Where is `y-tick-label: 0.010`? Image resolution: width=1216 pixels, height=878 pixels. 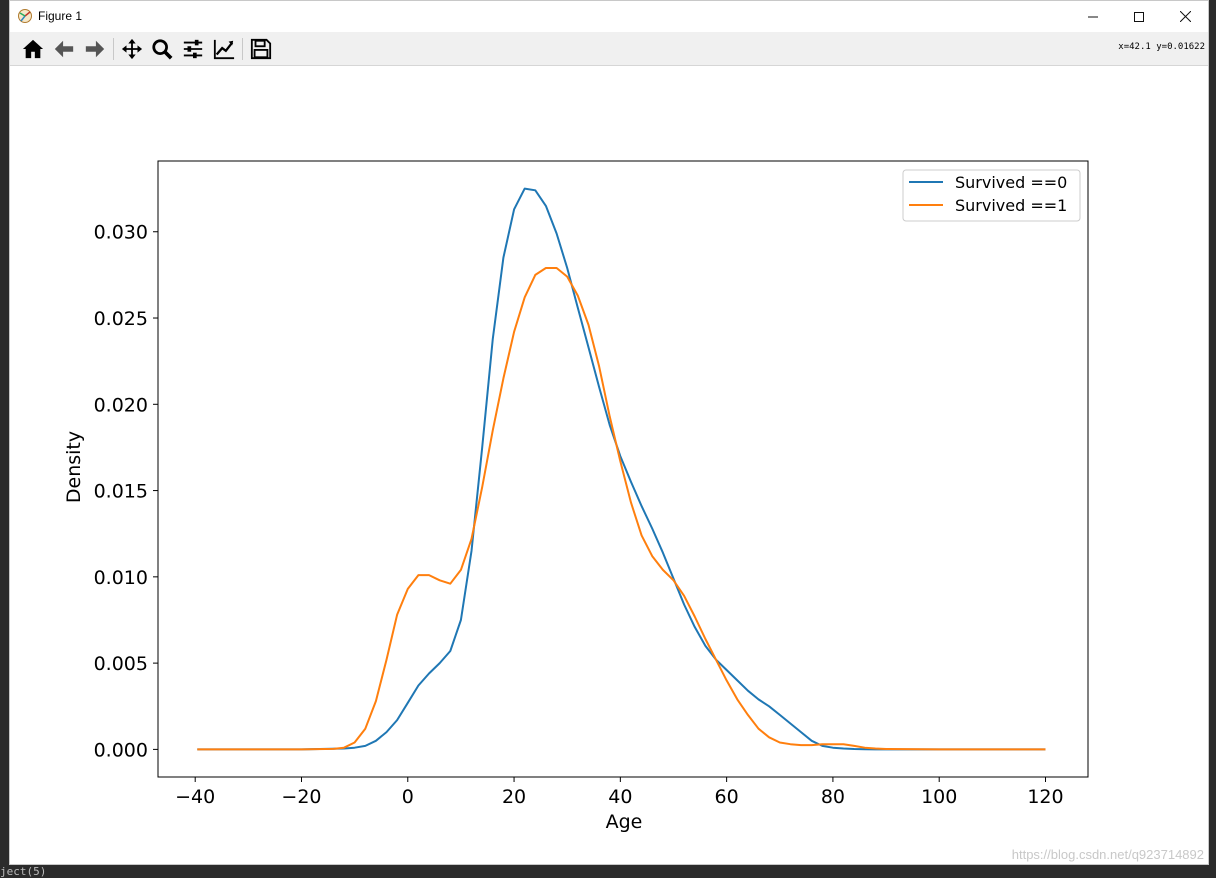 y-tick-label: 0.010 is located at coordinates (121, 578).